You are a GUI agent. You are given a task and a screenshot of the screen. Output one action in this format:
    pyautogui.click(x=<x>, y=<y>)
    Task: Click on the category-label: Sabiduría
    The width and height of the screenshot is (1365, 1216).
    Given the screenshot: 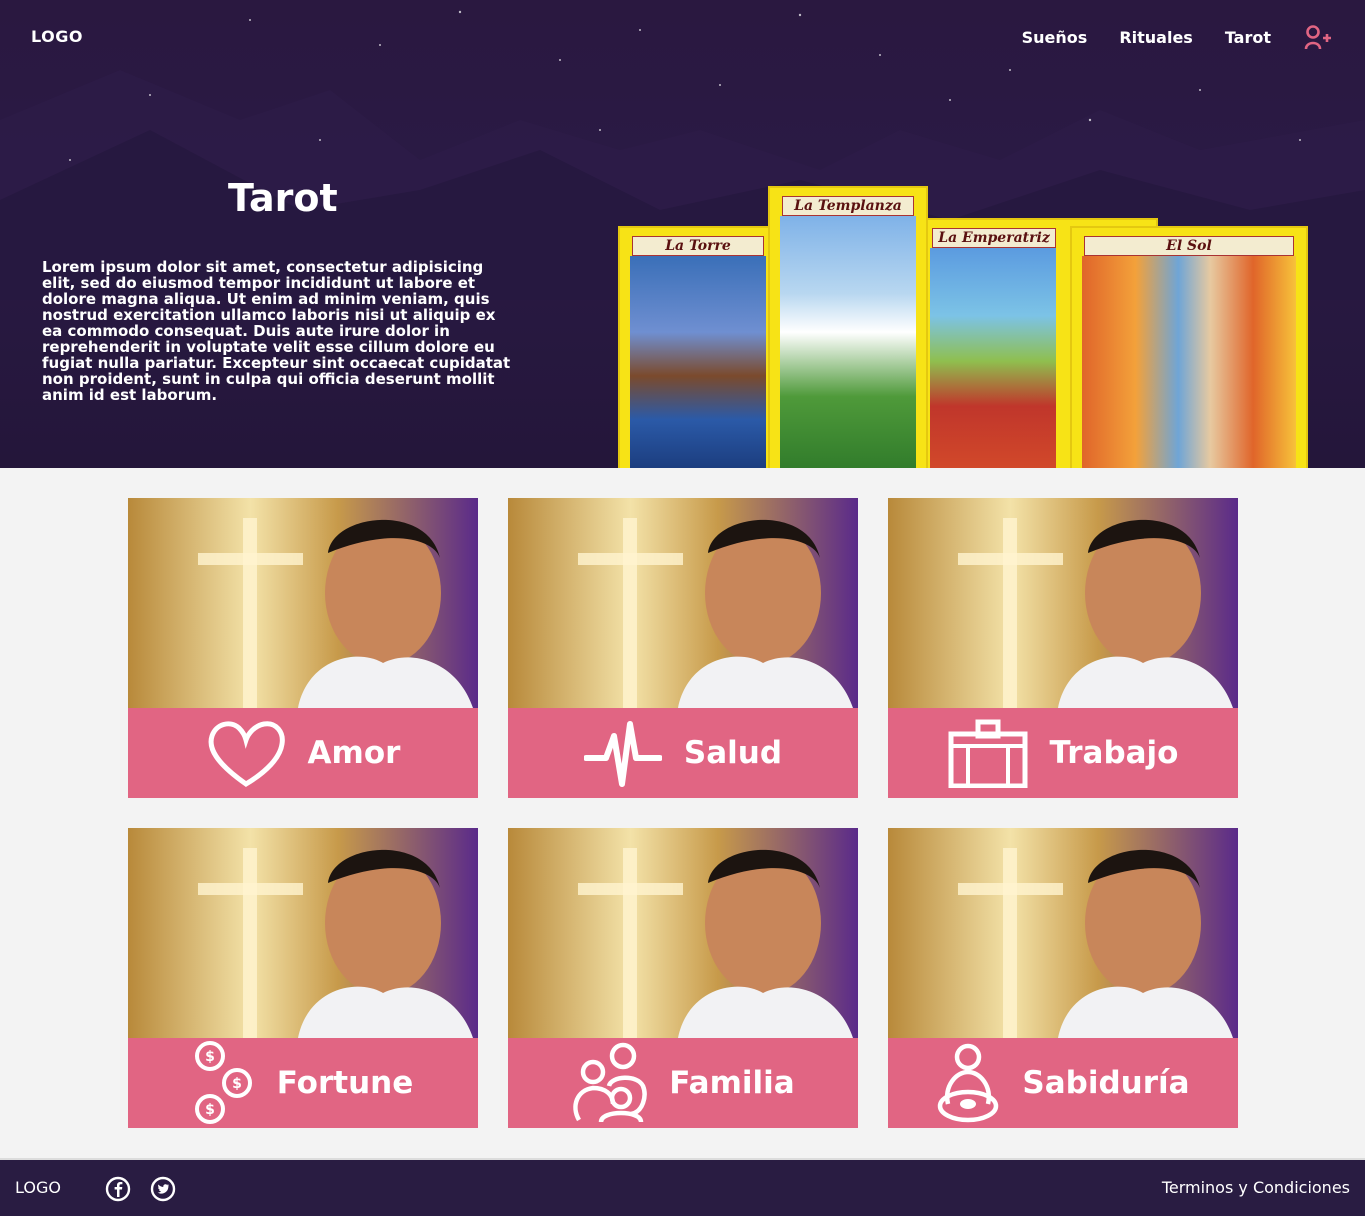 What is the action you would take?
    pyautogui.click(x=1106, y=1083)
    